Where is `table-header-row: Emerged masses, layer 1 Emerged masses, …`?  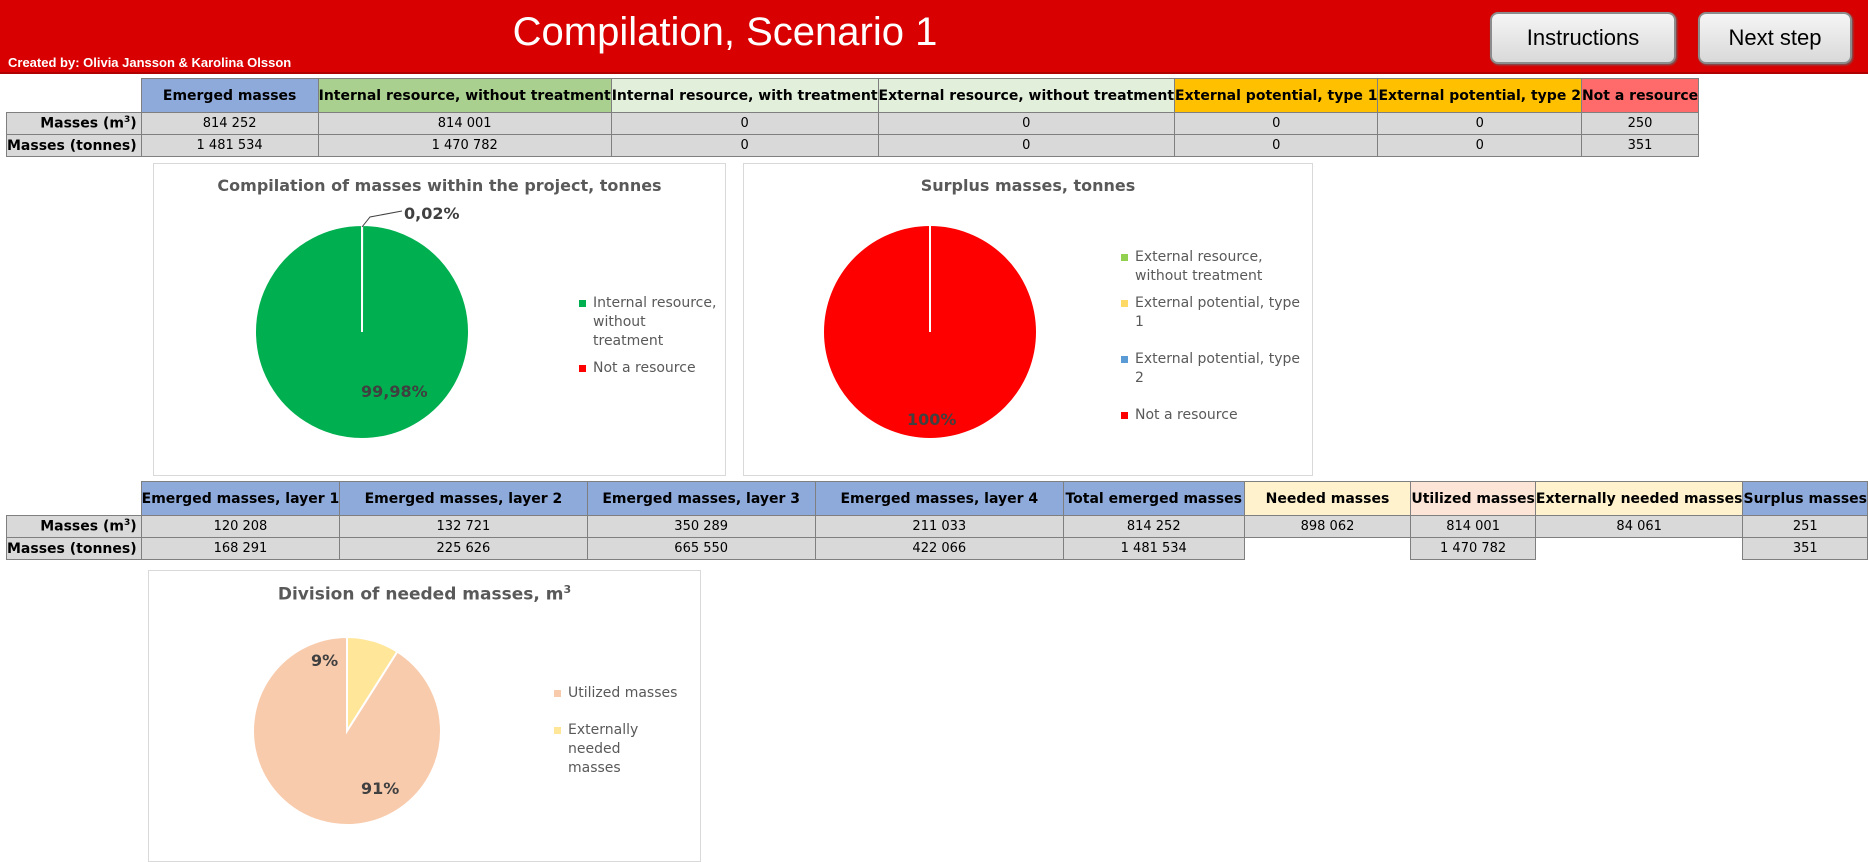 table-header-row: Emerged masses, layer 1 Emerged masses, … is located at coordinates (937, 499).